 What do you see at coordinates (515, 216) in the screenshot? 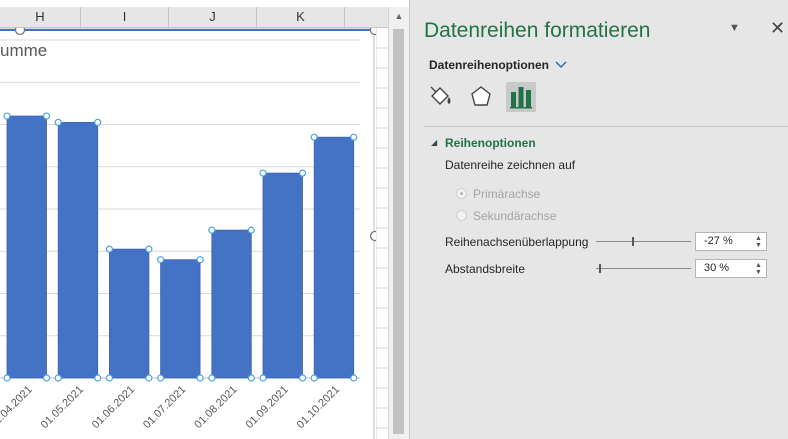
I see `secondary-axis-label: Sekundärachse` at bounding box center [515, 216].